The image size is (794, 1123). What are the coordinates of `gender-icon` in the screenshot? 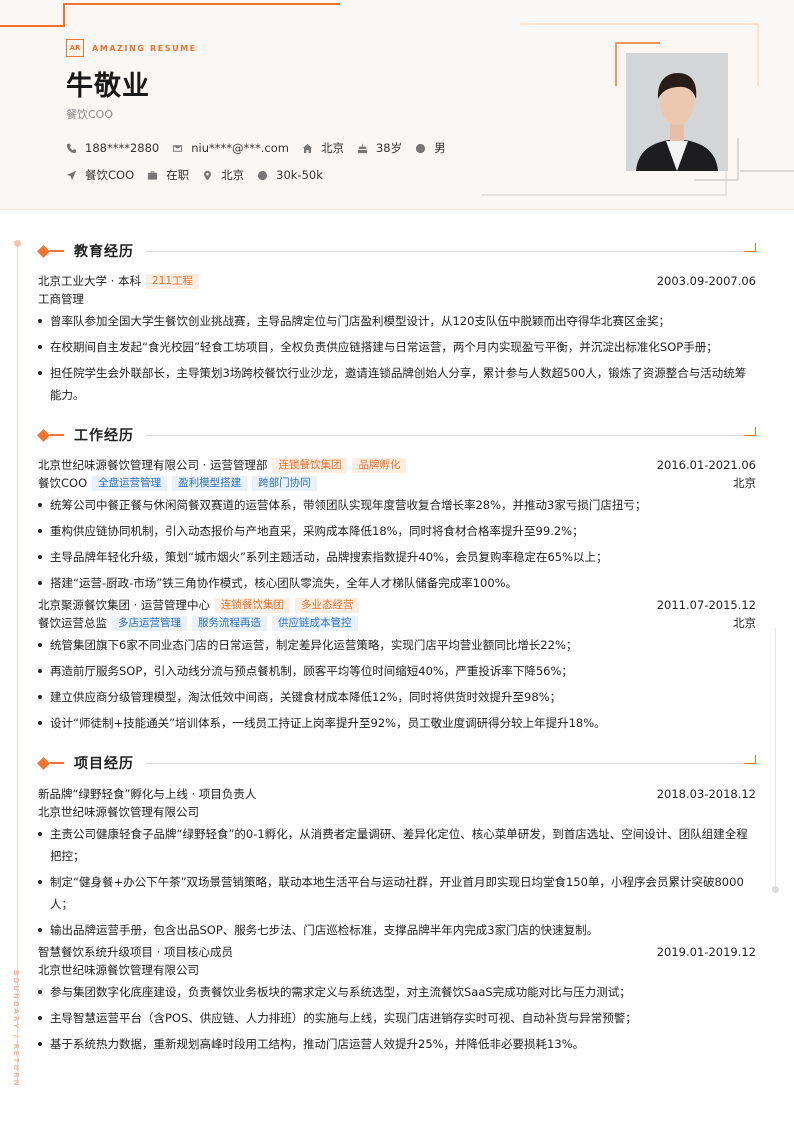 It's located at (421, 148).